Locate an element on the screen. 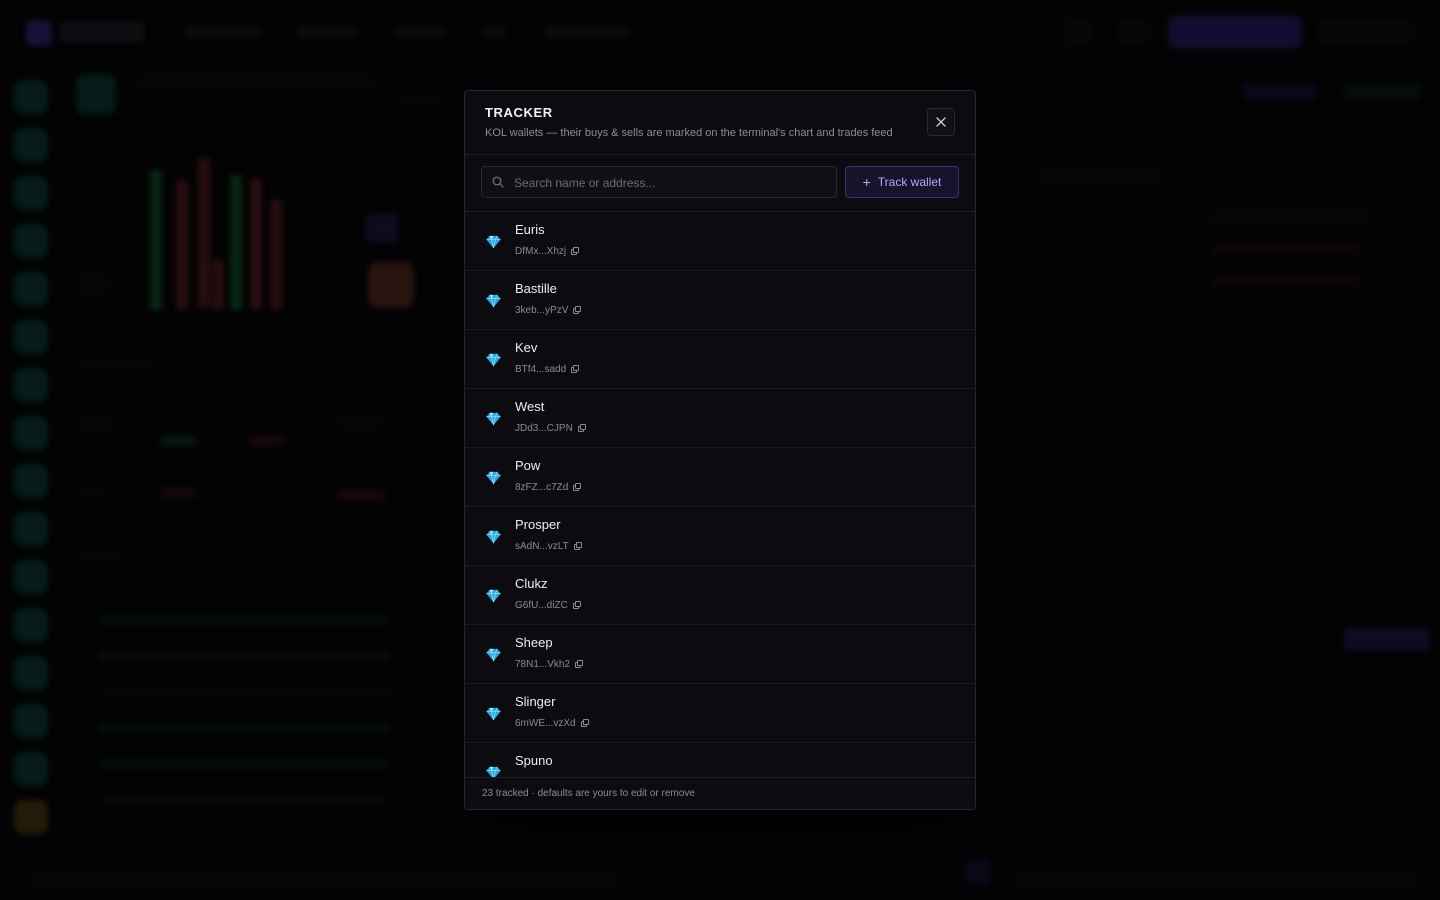 This screenshot has width=1440, height=900. wallet-address-row: BTf4...sadd is located at coordinates (547, 369).